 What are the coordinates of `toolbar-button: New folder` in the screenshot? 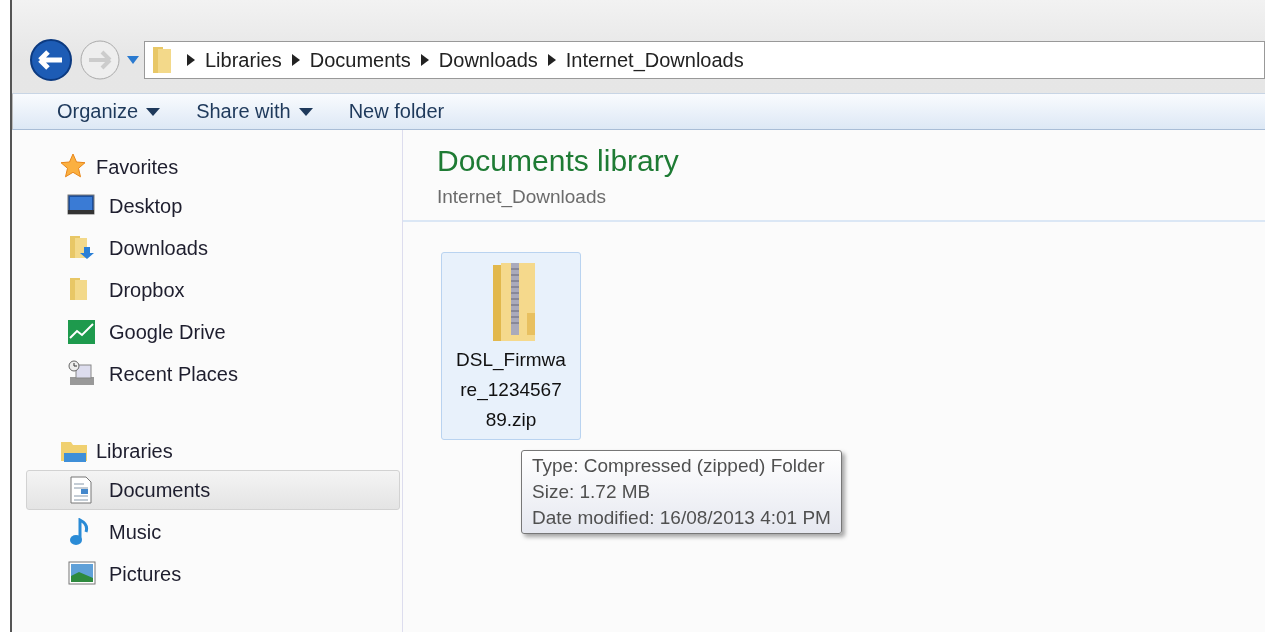 It's located at (396, 111).